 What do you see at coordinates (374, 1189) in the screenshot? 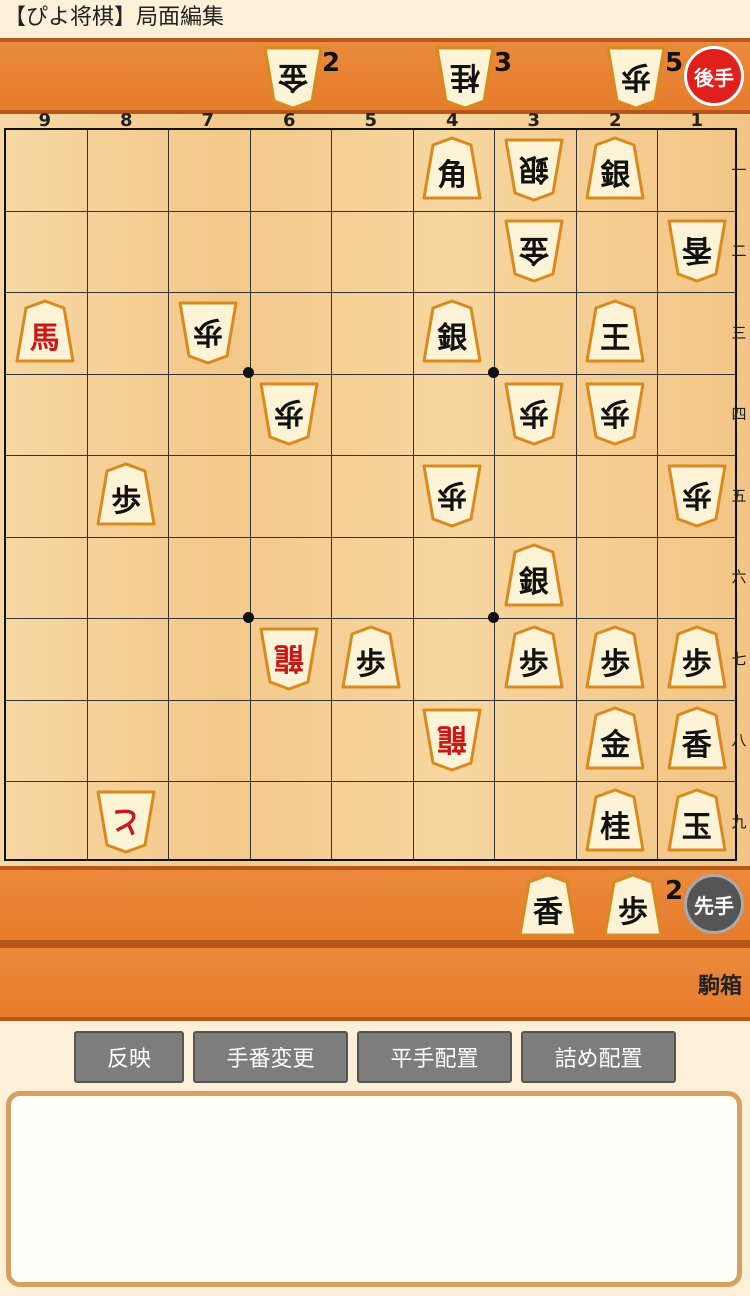
I see `sfen-textarea` at bounding box center [374, 1189].